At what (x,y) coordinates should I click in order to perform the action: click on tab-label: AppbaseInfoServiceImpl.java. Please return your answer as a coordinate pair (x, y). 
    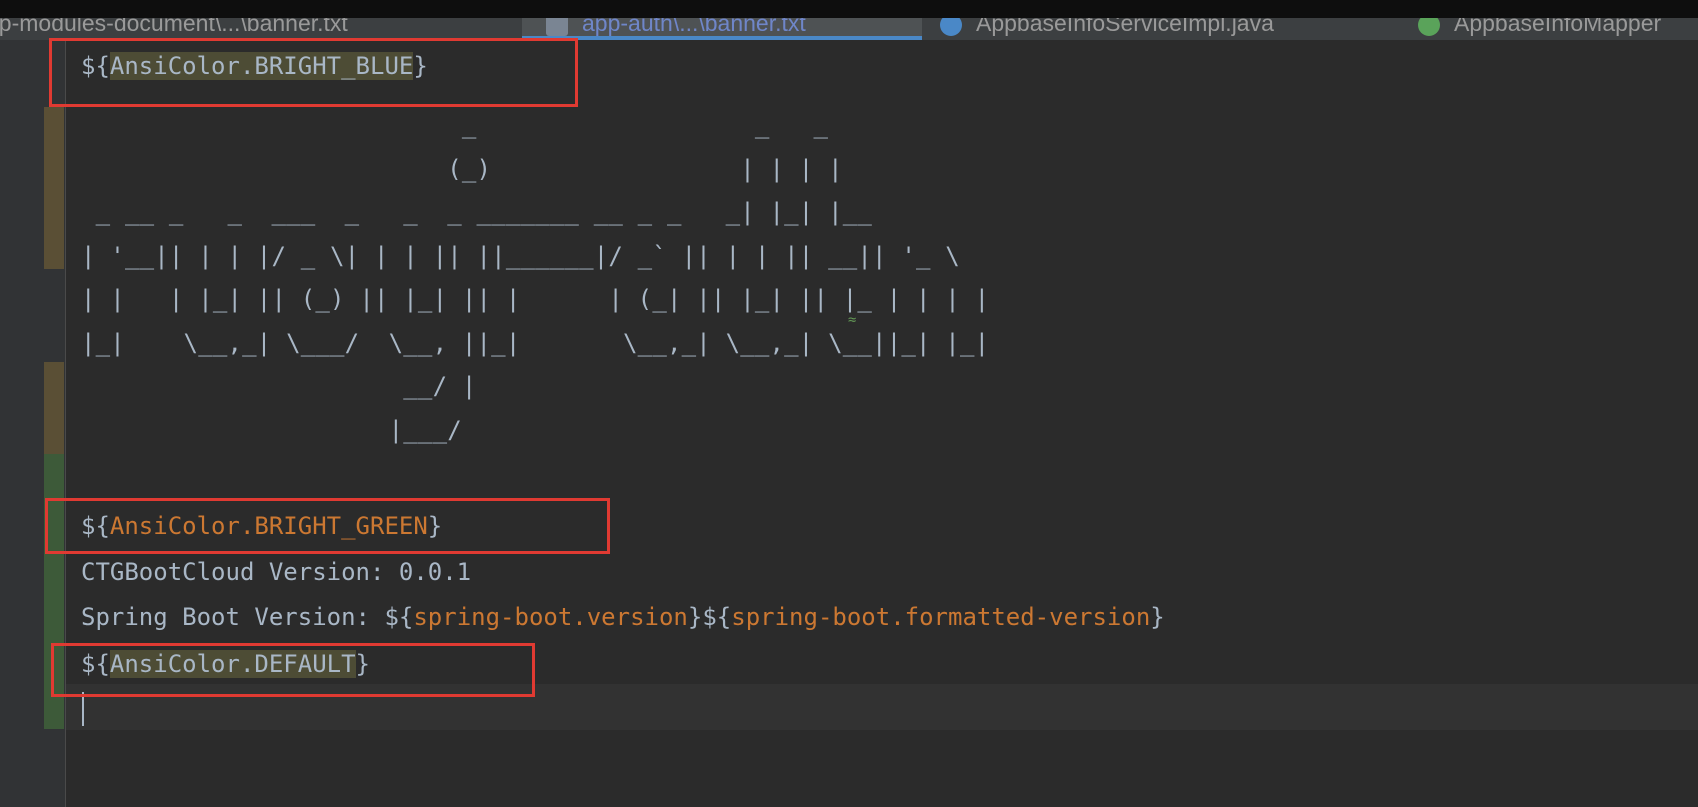
    Looking at the image, I should click on (1125, 27).